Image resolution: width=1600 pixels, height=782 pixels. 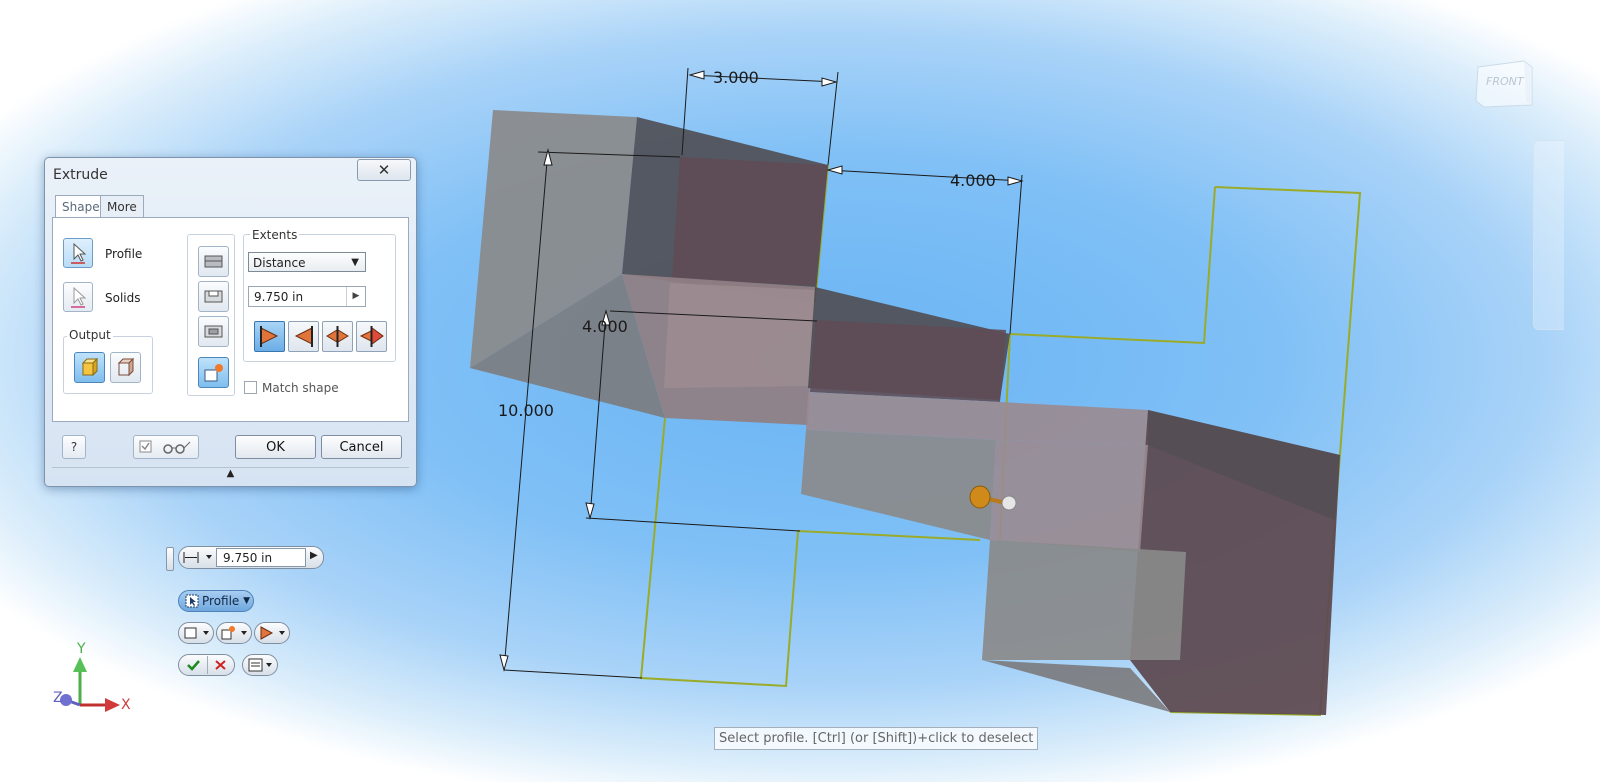 I want to click on profile-select-button, so click(x=78, y=253).